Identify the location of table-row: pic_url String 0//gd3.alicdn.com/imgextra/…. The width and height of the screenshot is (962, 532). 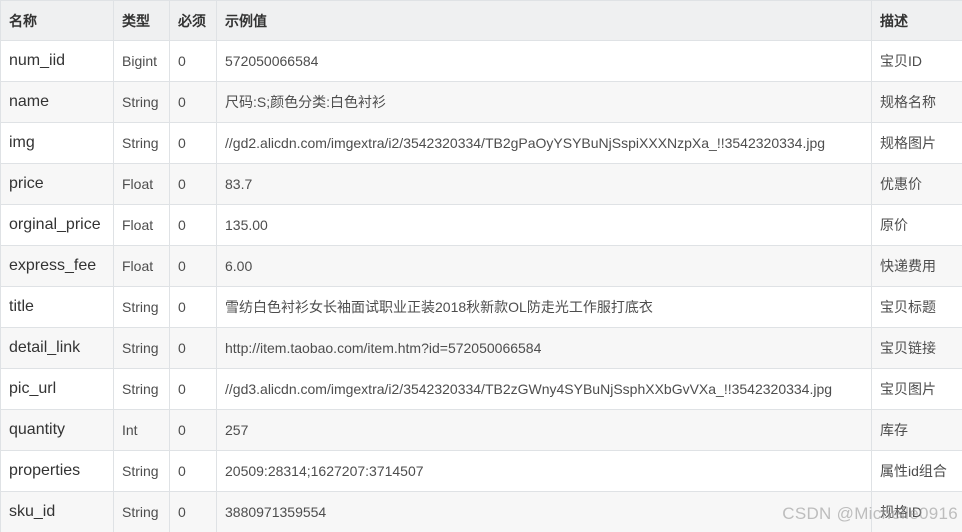
(481, 389).